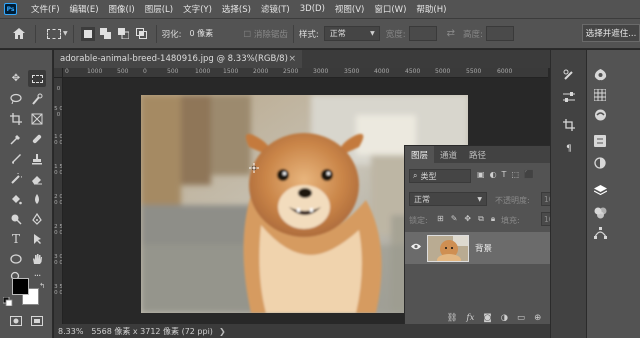 The height and width of the screenshot is (338, 640). I want to click on adjustments-panel-icon, so click(600, 163).